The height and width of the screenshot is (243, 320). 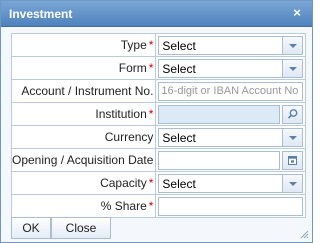 I want to click on currency-row: Currency Select, so click(x=158, y=137).